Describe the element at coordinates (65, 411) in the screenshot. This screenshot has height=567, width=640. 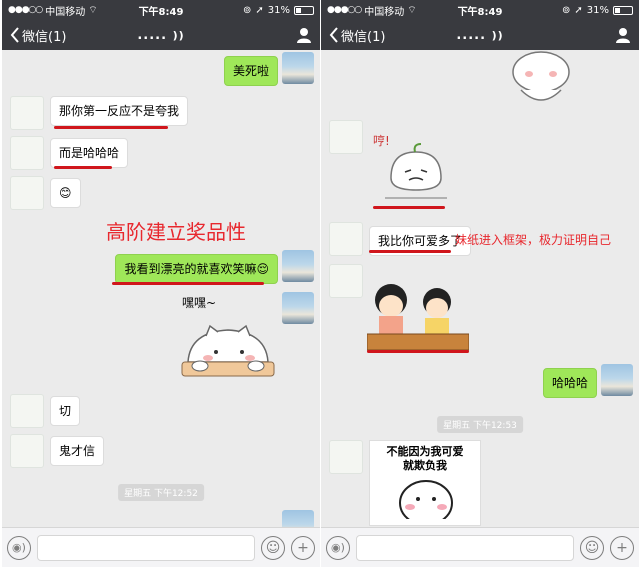
I see `message-bubble-in: 切` at that location.